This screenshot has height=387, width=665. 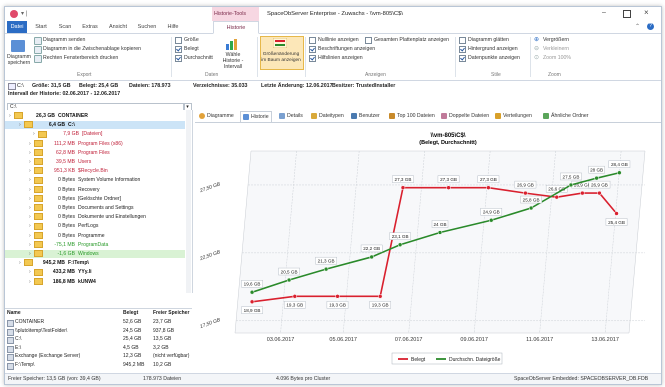 What do you see at coordinates (295, 116) in the screenshot?
I see `tab-label: Details` at bounding box center [295, 116].